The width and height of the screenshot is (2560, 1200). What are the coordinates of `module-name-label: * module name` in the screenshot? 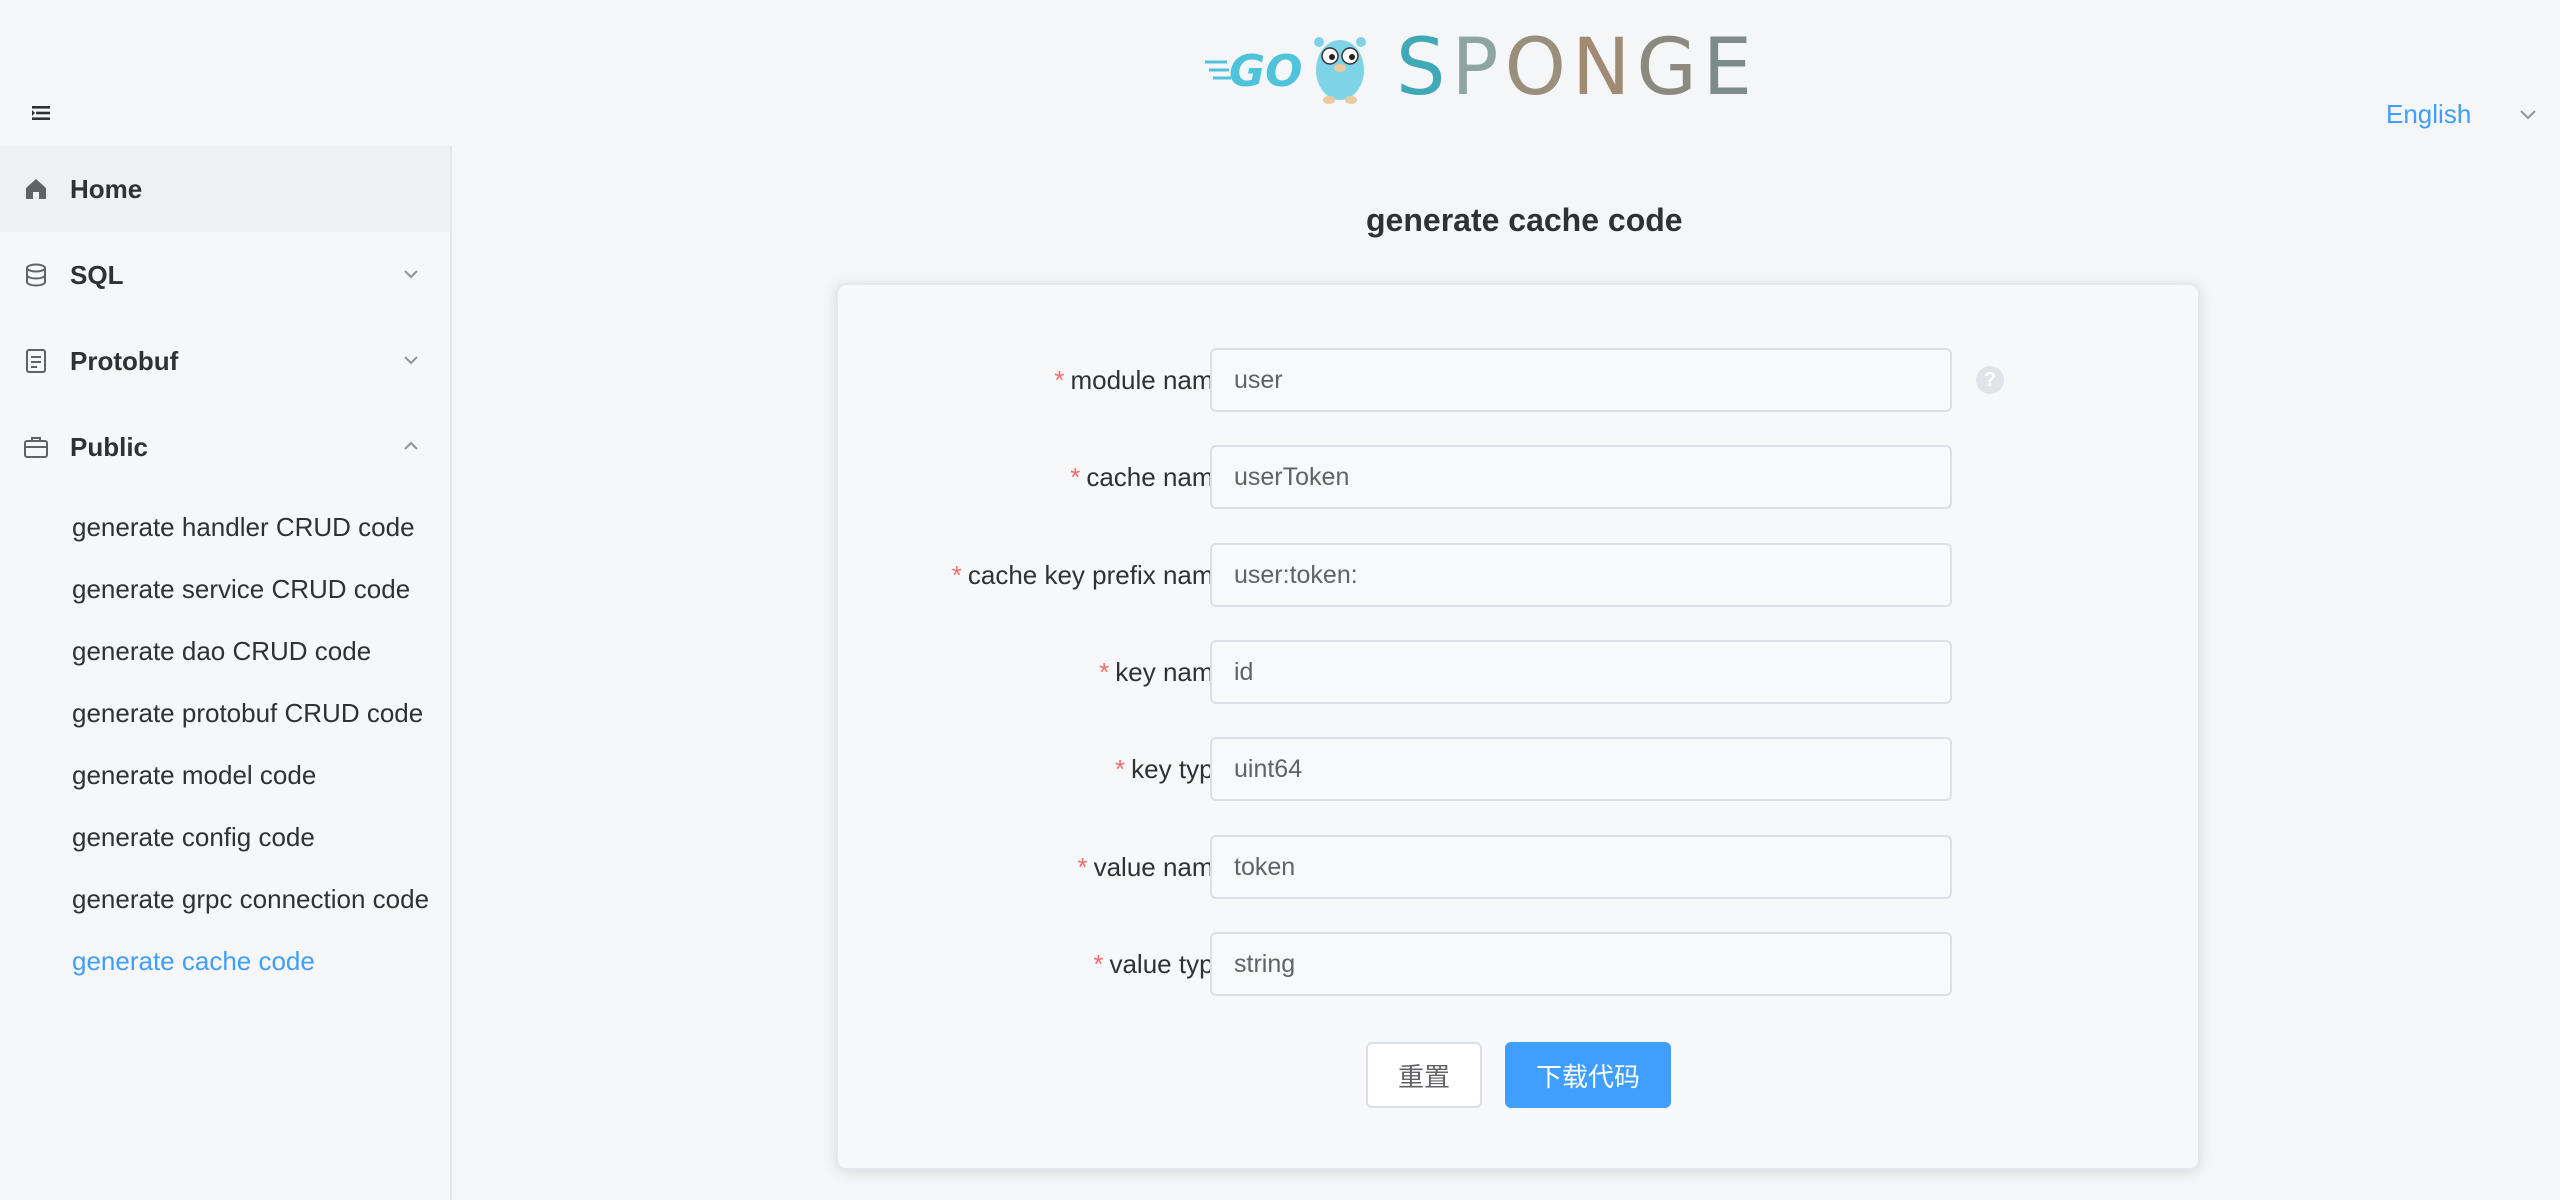 It's located at (1141, 379).